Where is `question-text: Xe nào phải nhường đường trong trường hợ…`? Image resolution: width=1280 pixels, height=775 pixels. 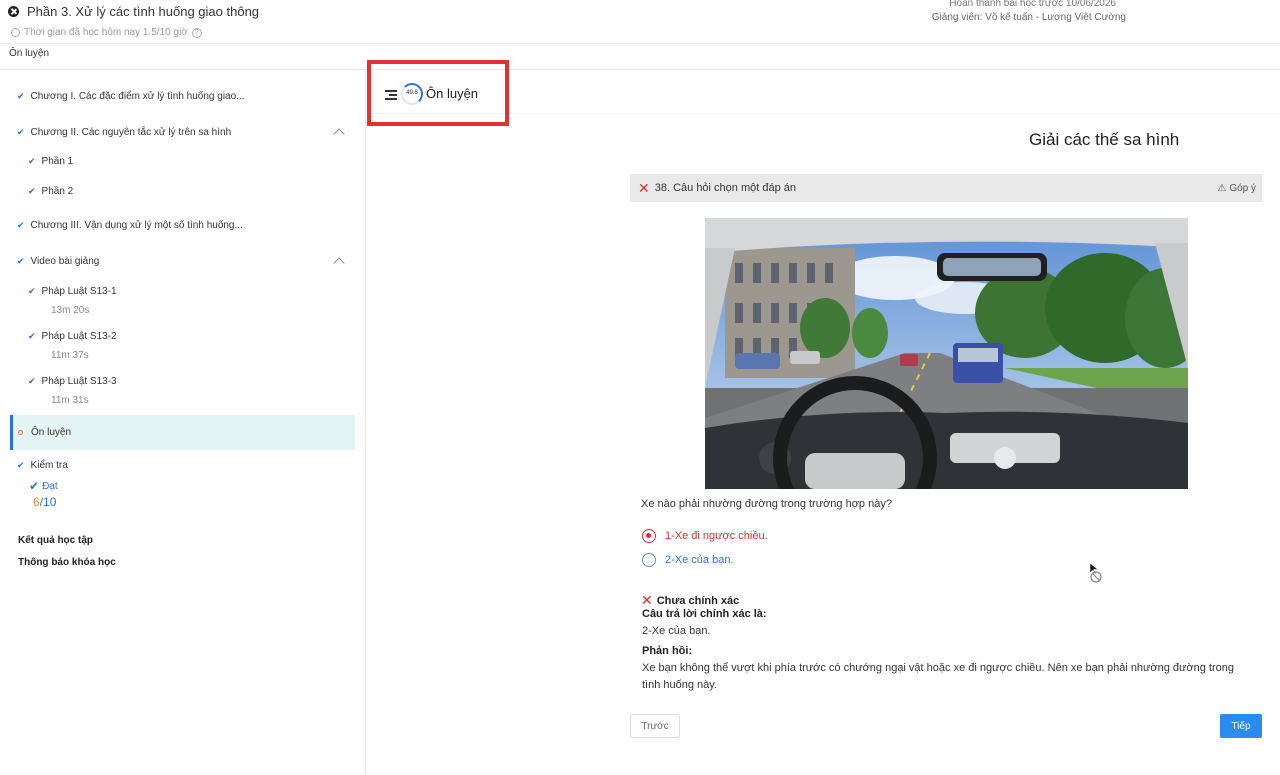
question-text: Xe nào phải nhường đường trong trường hợ… is located at coordinates (766, 504).